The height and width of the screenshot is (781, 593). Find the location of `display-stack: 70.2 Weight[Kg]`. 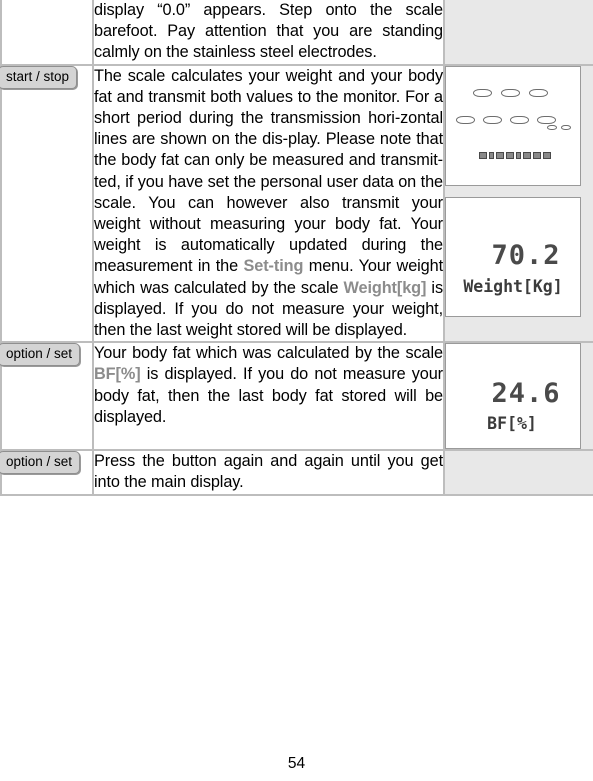

display-stack: 70.2 Weight[Kg] is located at coordinates (519, 191).